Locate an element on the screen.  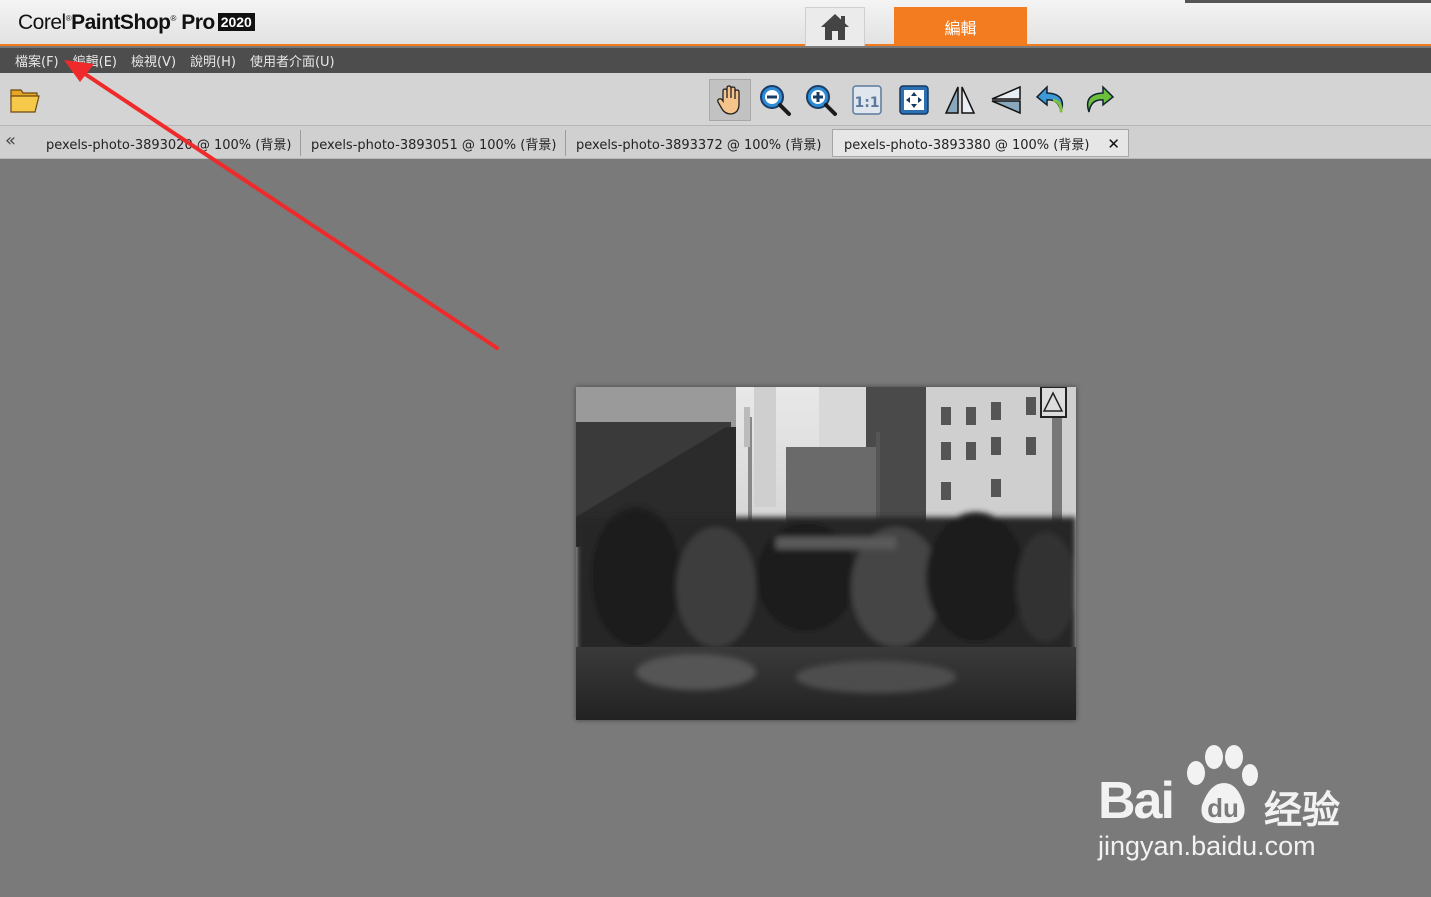
open-button is located at coordinates (25, 100).